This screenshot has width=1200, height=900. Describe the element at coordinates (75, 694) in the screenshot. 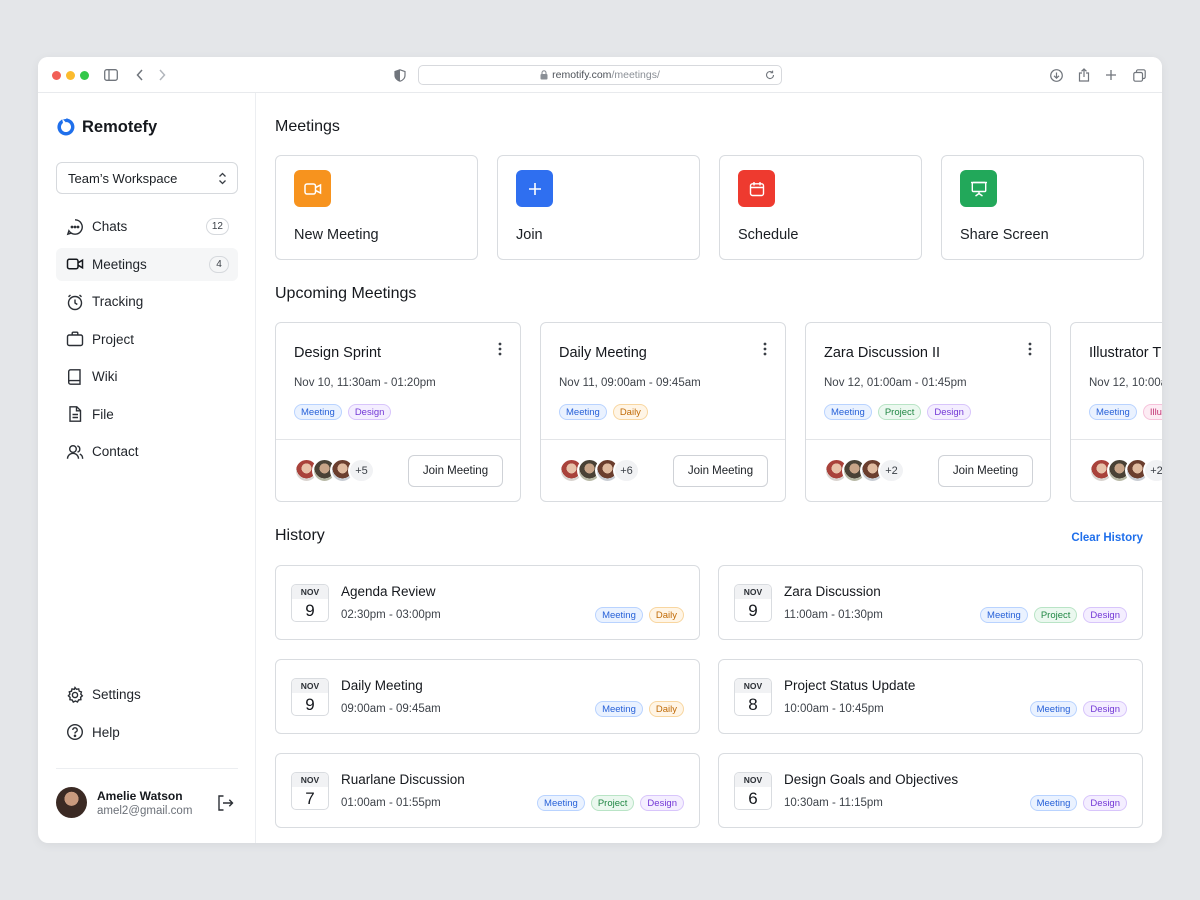

I see `gear-icon` at that location.